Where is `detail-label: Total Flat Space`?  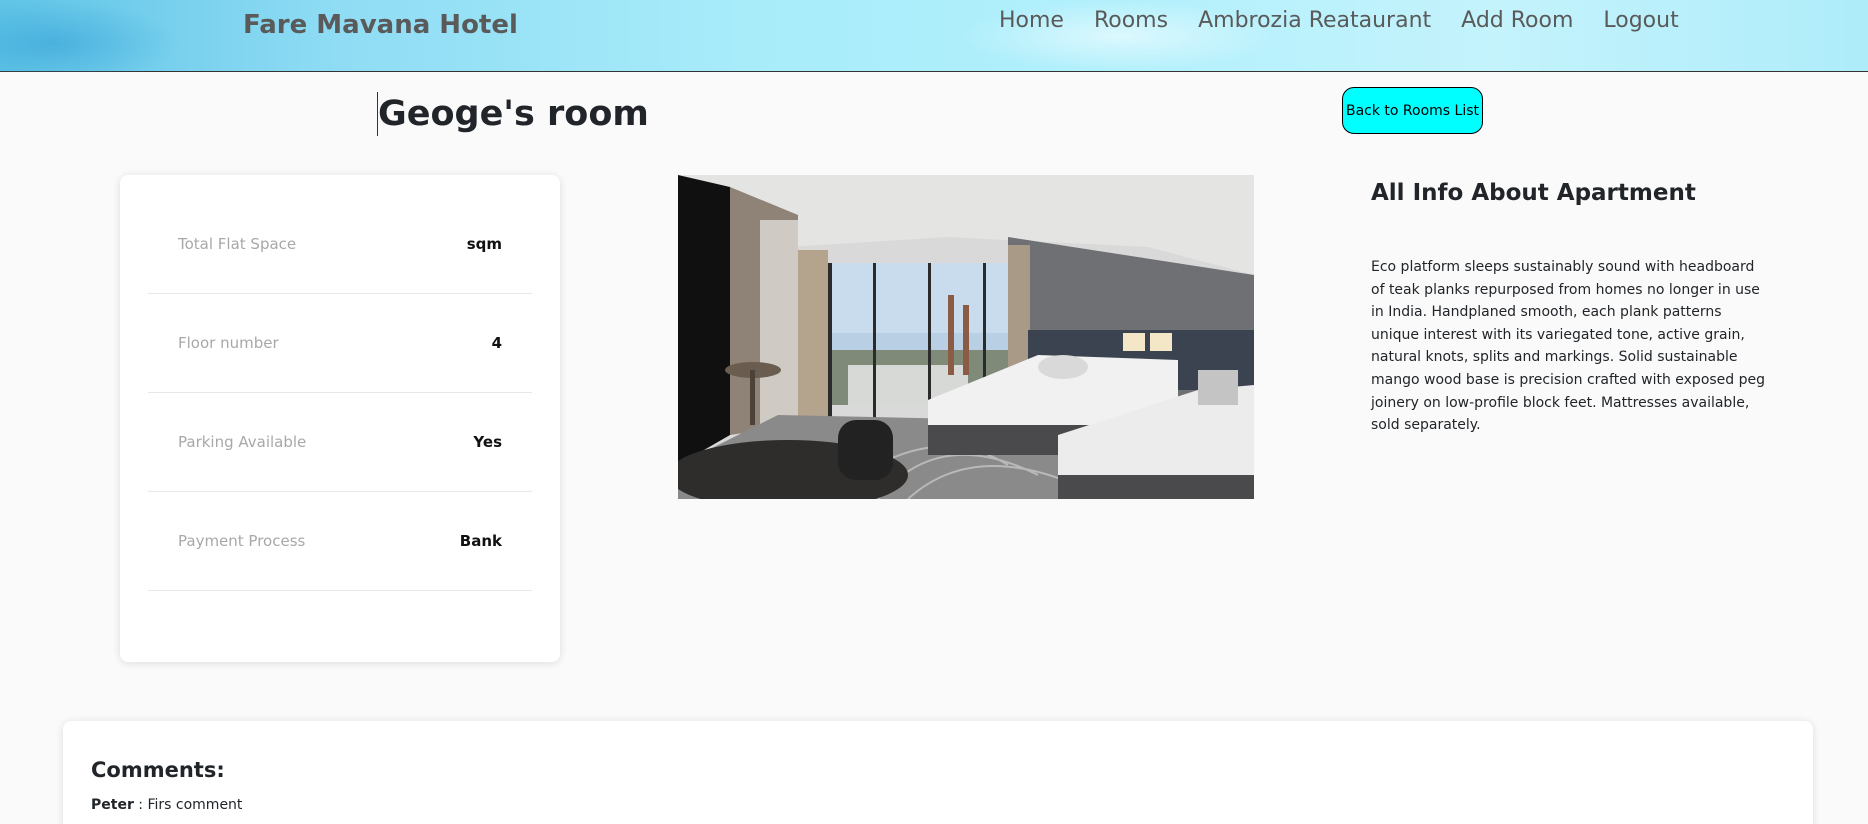
detail-label: Total Flat Space is located at coordinates (237, 244).